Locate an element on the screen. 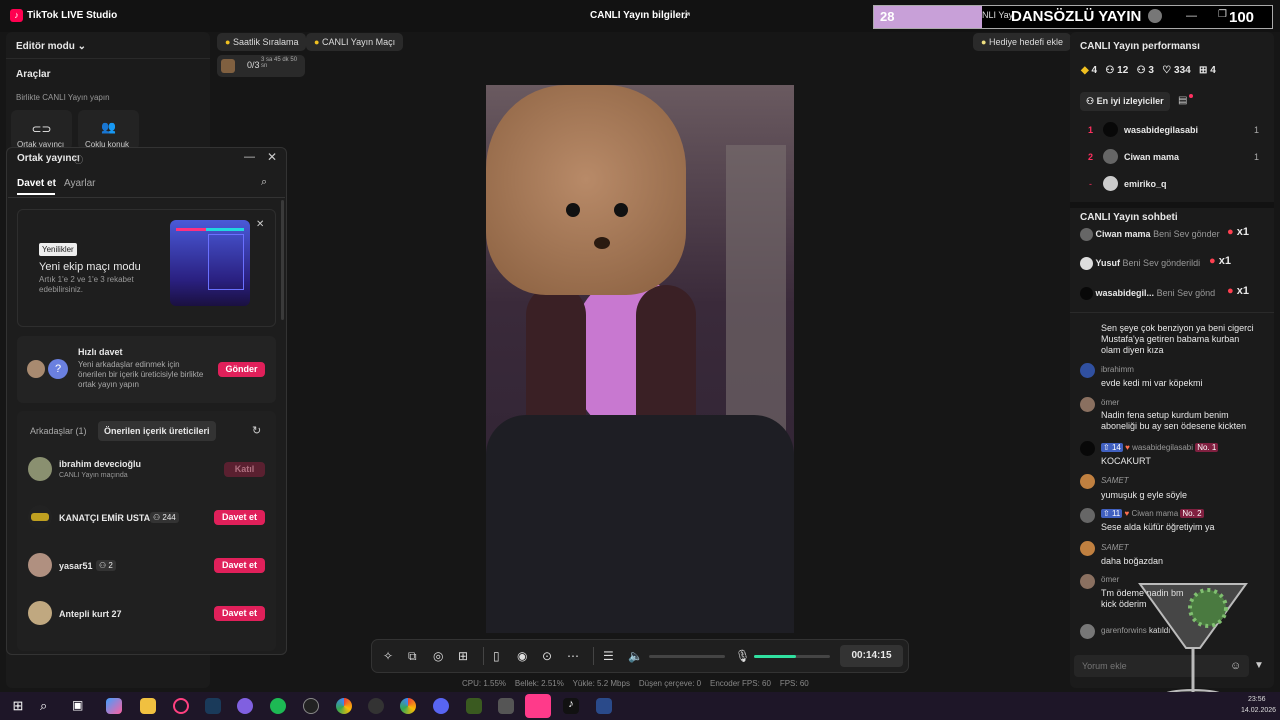 Image resolution: width=1280 pixels, height=720 pixels. top-viewers-button: ⚇ En iyi izleyiciler is located at coordinates (1125, 101).